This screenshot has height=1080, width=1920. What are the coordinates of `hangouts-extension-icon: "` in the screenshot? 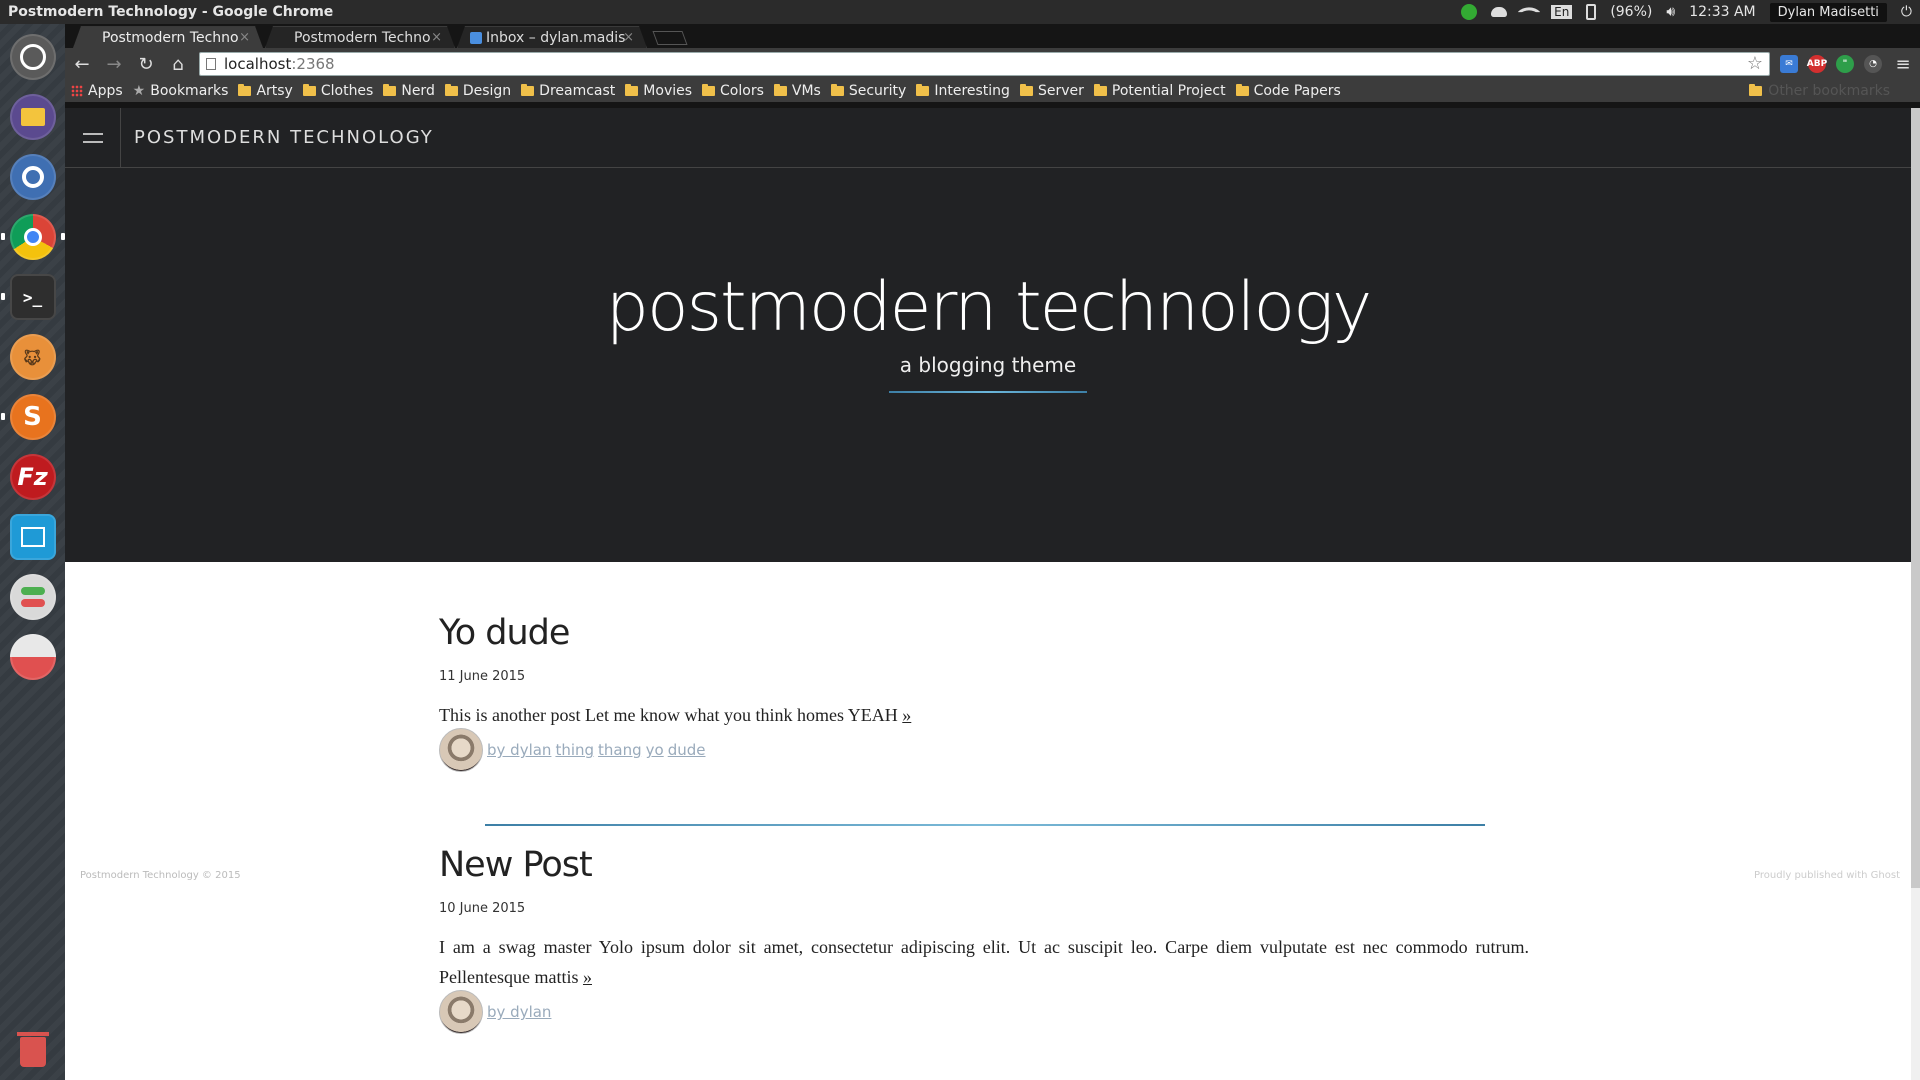 It's located at (1845, 64).